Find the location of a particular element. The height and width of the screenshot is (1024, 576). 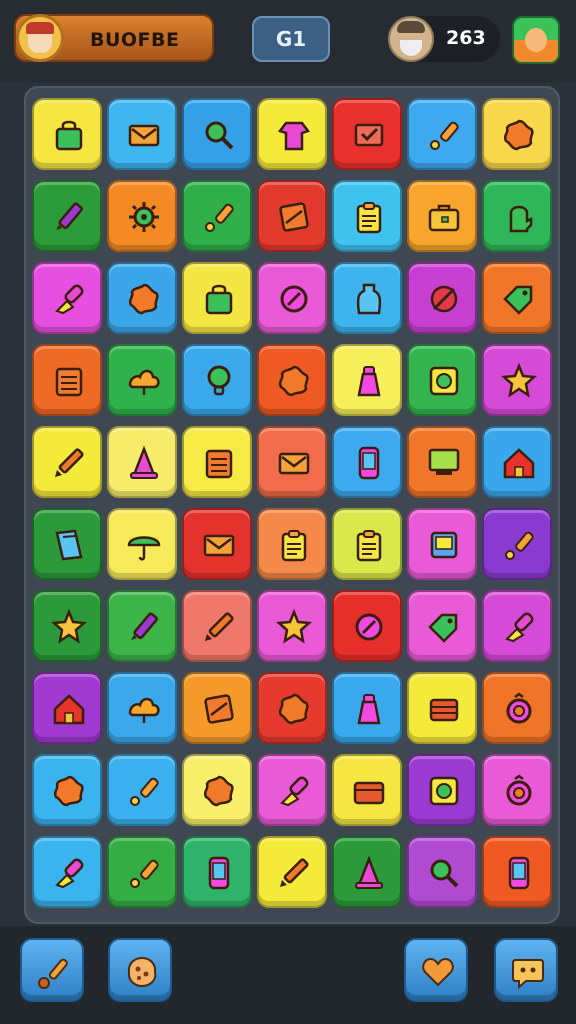

bottom-toolbar is located at coordinates (288, 975).